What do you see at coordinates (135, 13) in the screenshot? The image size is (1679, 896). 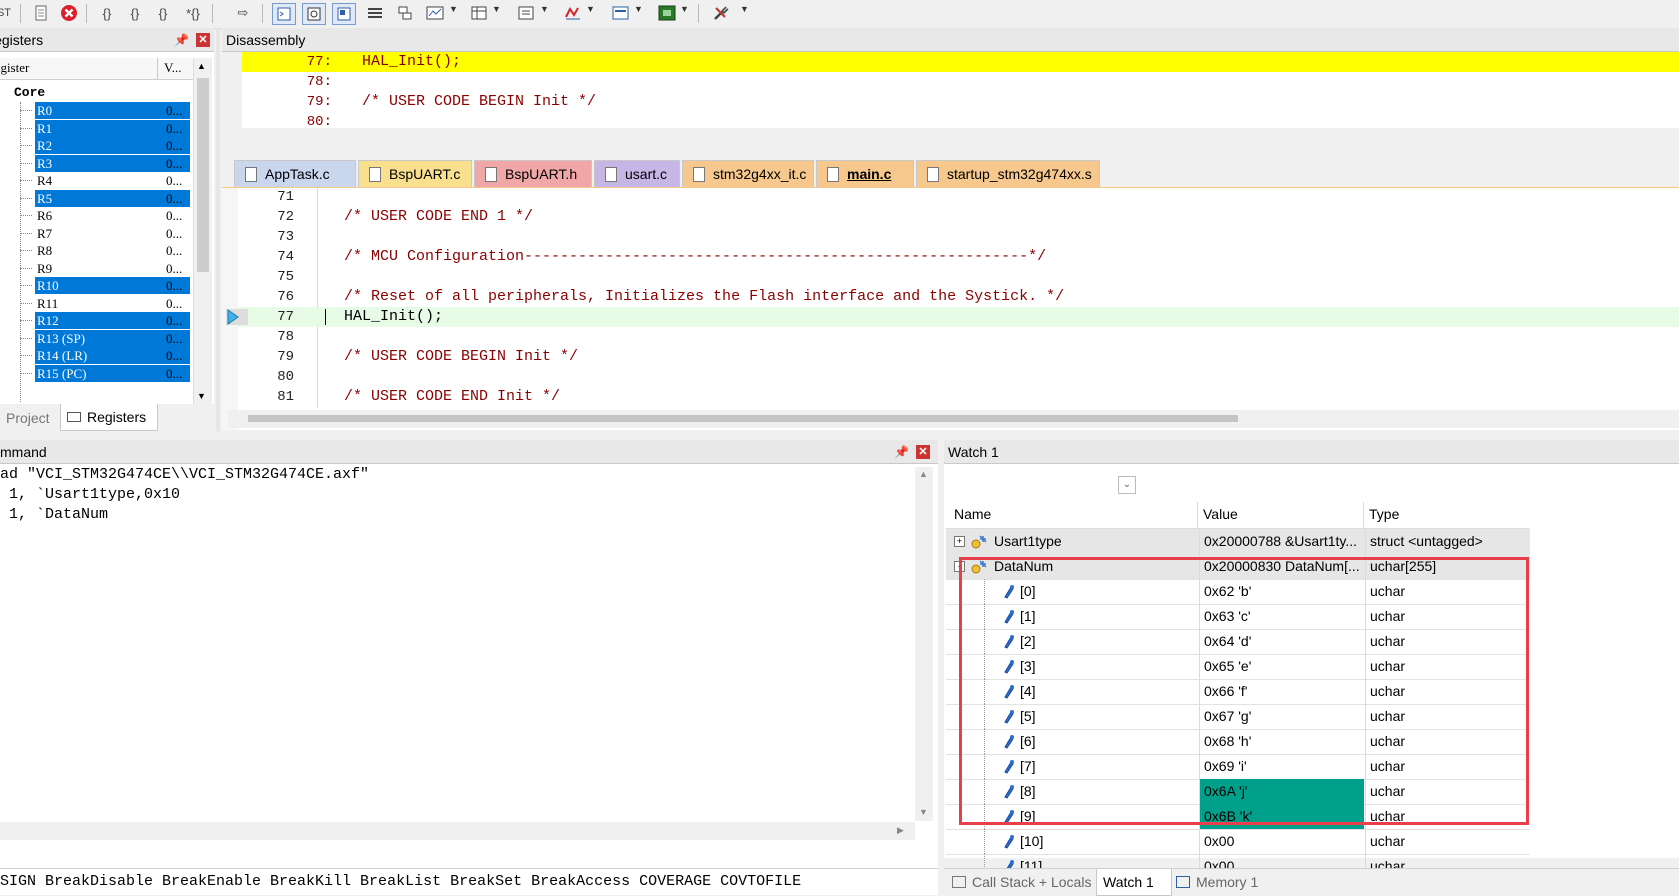 I see `step-over-icon: {}` at bounding box center [135, 13].